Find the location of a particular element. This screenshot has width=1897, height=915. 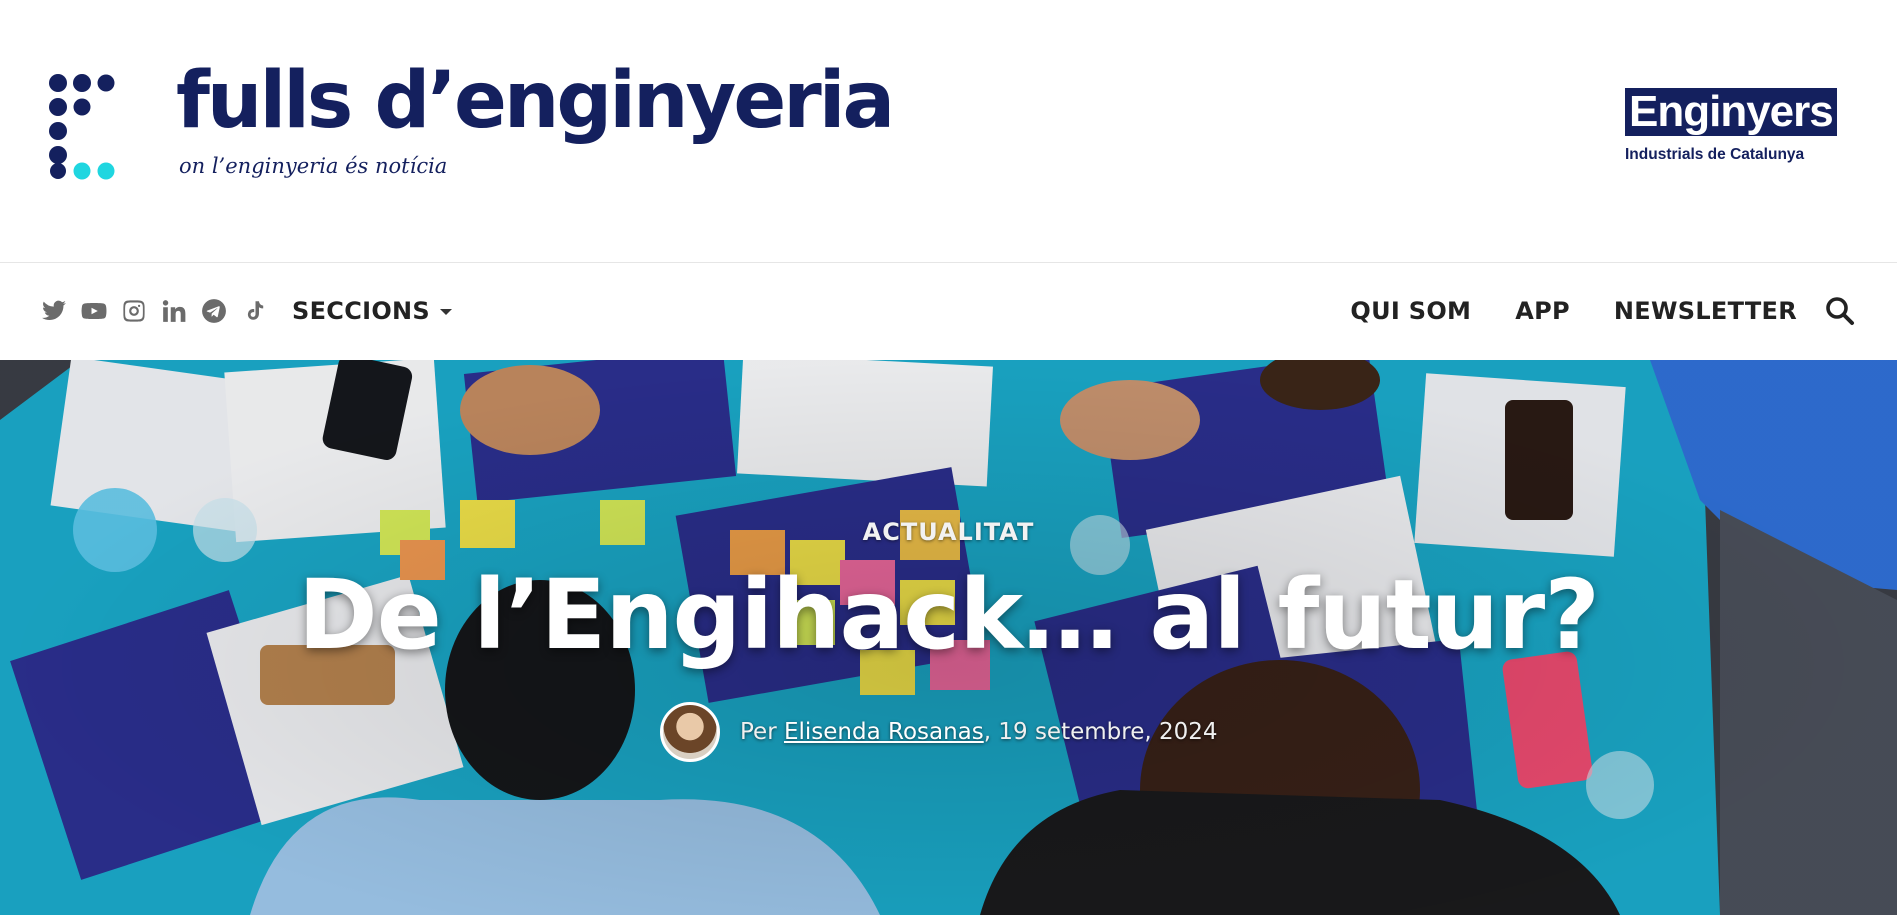

youtube-icon is located at coordinates (94, 311).